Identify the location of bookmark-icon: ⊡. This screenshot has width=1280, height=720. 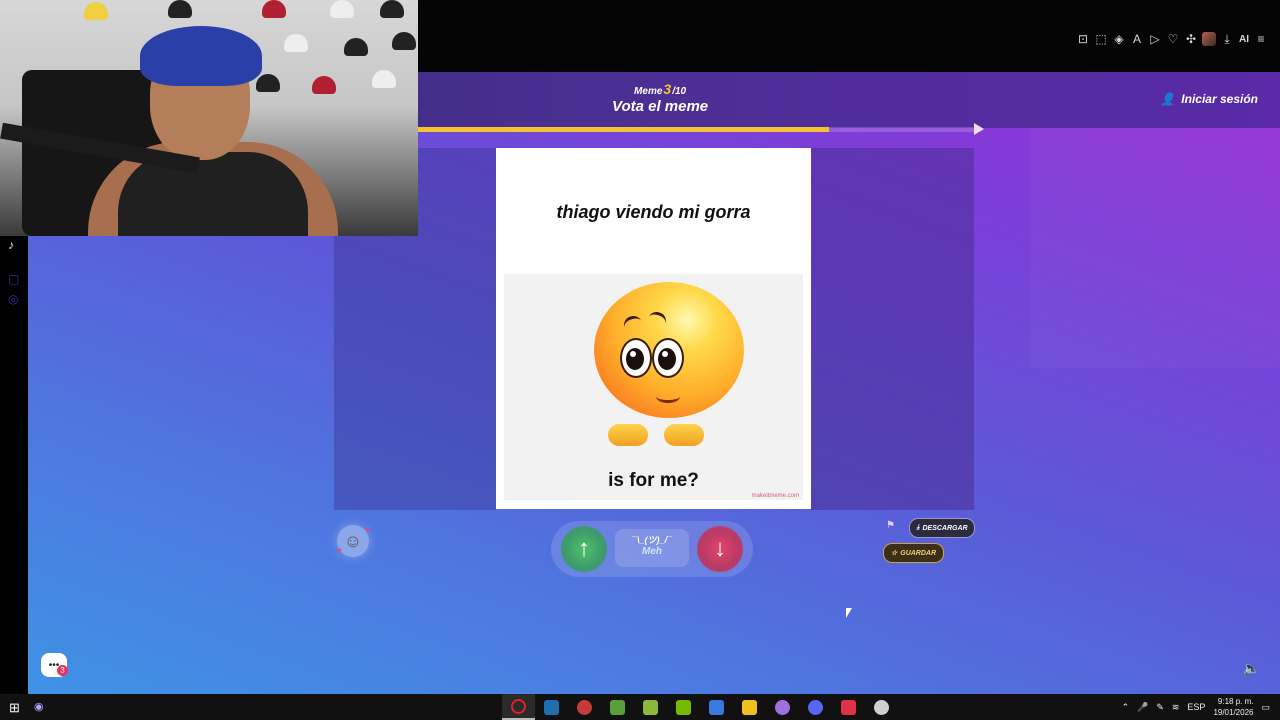
(1083, 39).